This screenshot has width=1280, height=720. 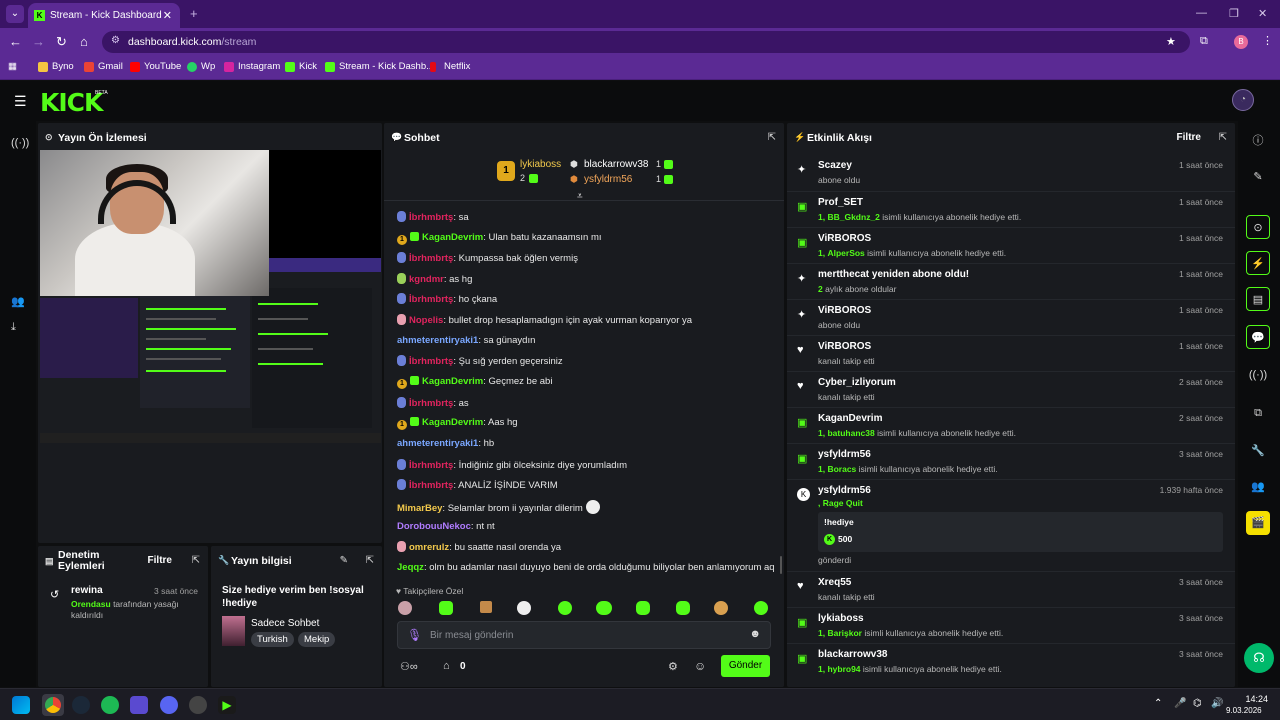 I want to click on tab-search-button: ⌄, so click(x=15, y=14).